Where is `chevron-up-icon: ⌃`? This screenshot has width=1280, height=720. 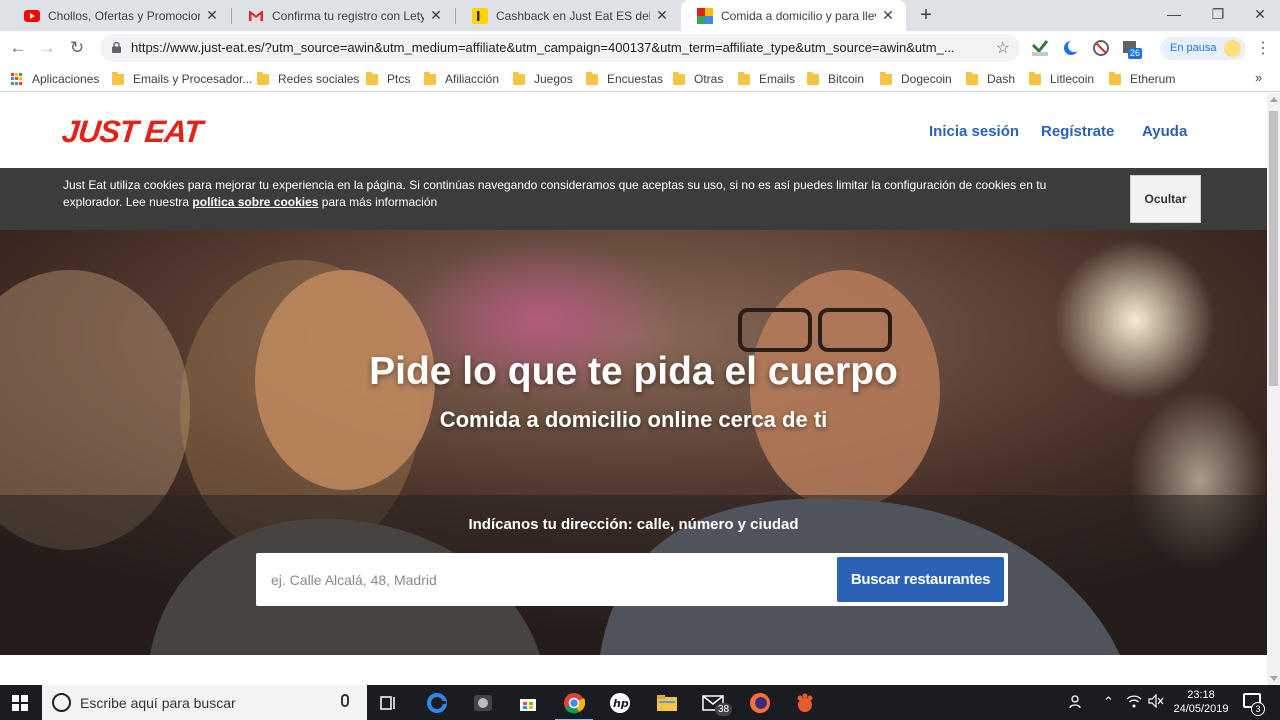
chevron-up-icon: ⌃ is located at coordinates (1108, 702).